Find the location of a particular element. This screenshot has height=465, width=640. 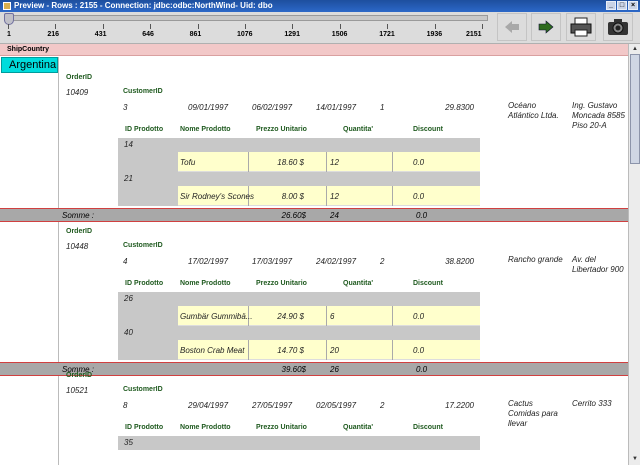

ship-name: Rancho grande is located at coordinates (535, 259).